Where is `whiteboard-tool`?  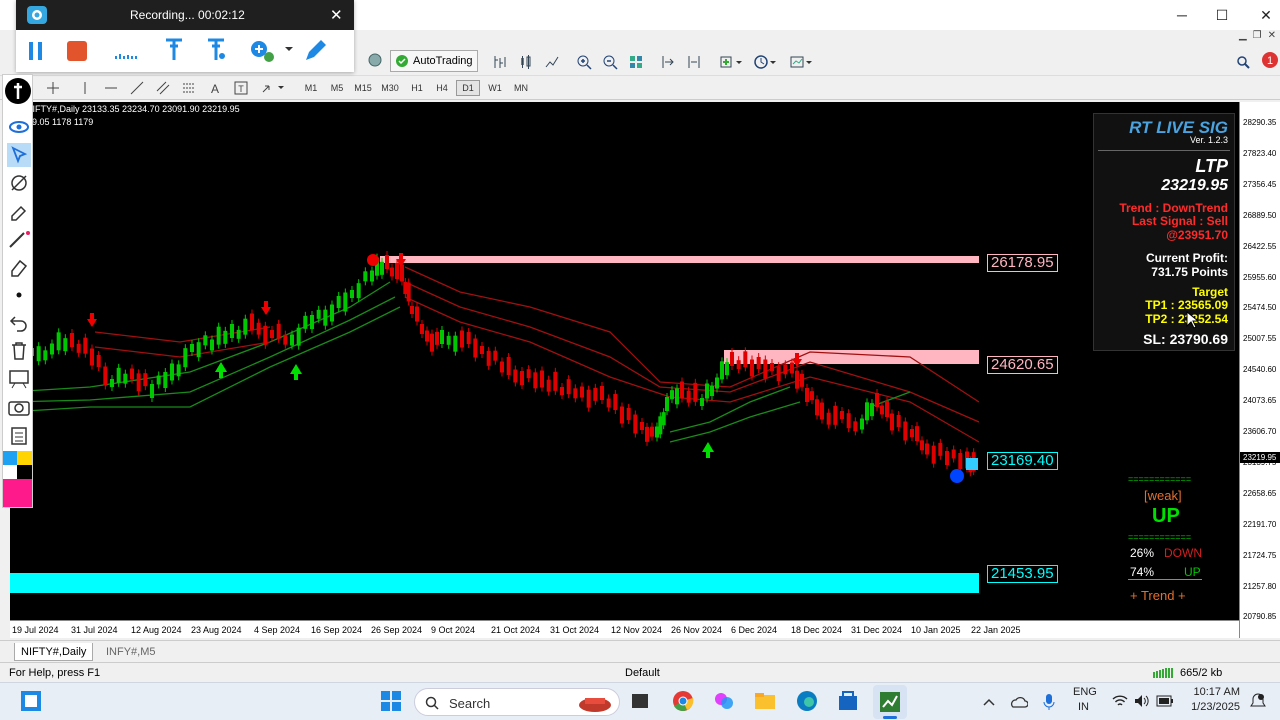
whiteboard-tool is located at coordinates (19, 379).